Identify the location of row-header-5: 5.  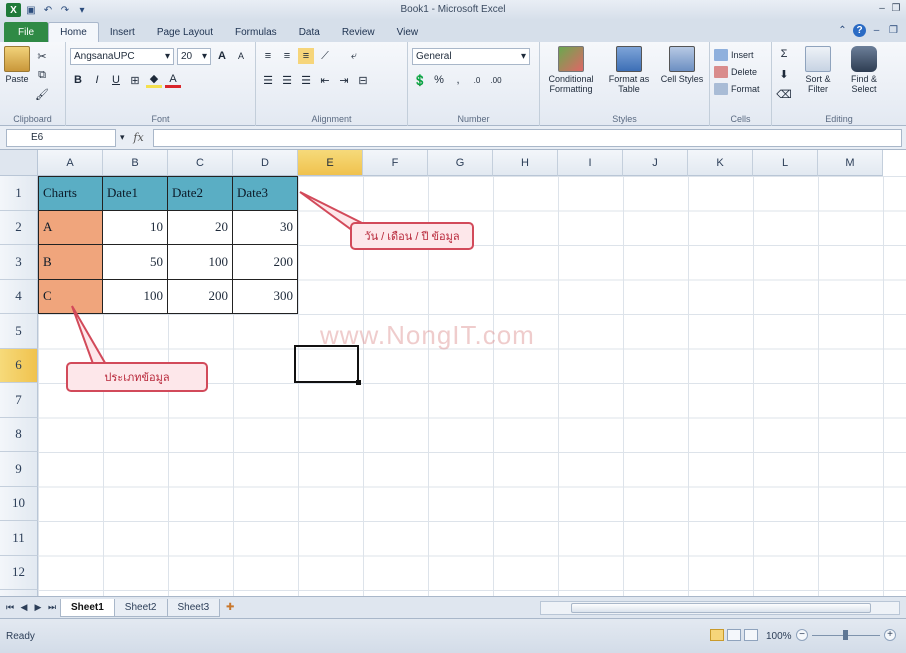
(19, 331).